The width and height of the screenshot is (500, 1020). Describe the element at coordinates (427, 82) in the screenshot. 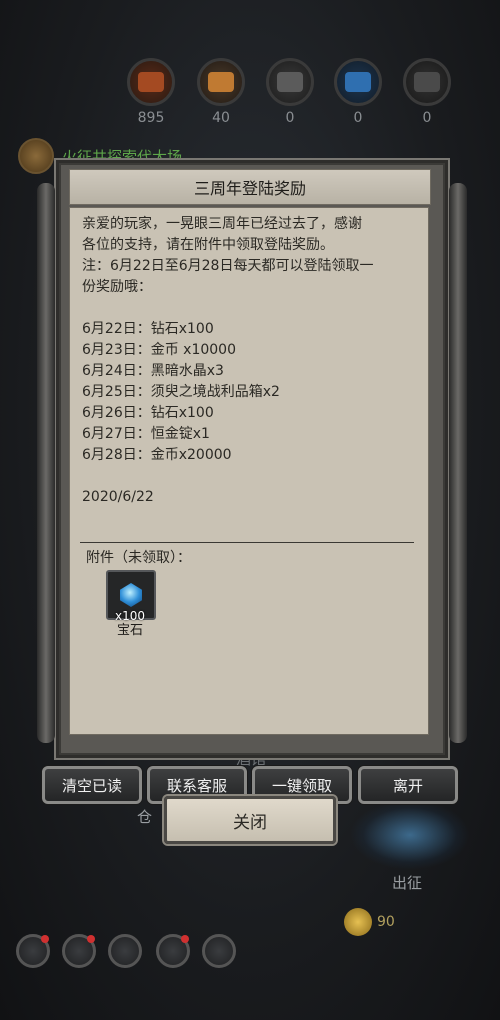

I see `ore-icon` at that location.